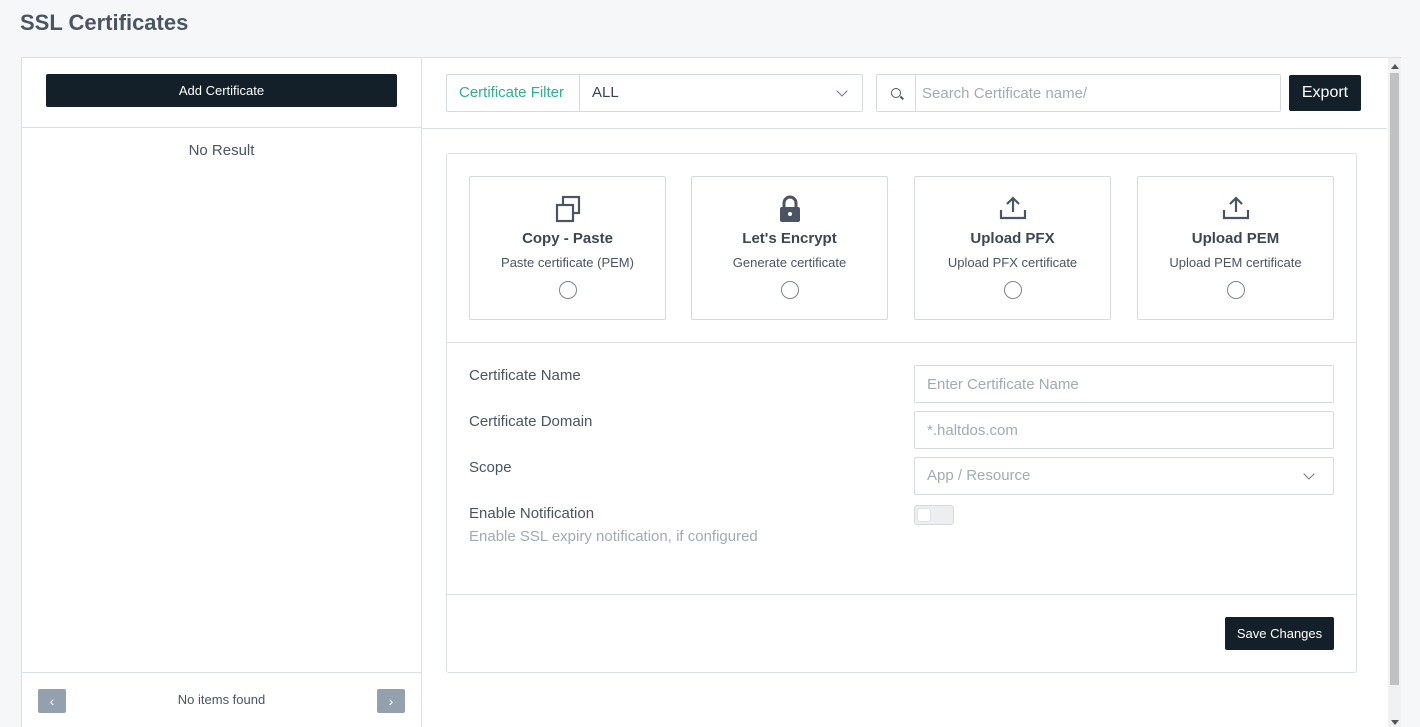 This screenshot has height=727, width=1420. Describe the element at coordinates (979, 475) in the screenshot. I see `scope-placeholder: App / Resource` at that location.